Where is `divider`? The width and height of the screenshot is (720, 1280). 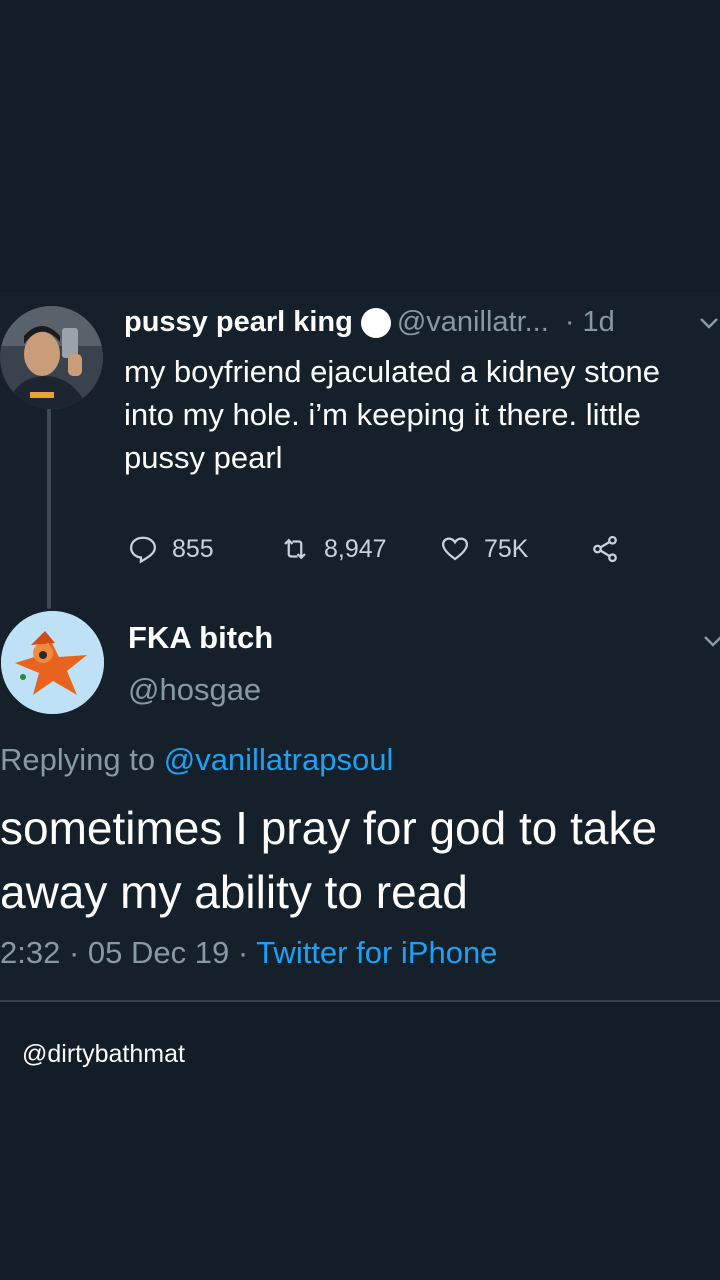 divider is located at coordinates (360, 1001).